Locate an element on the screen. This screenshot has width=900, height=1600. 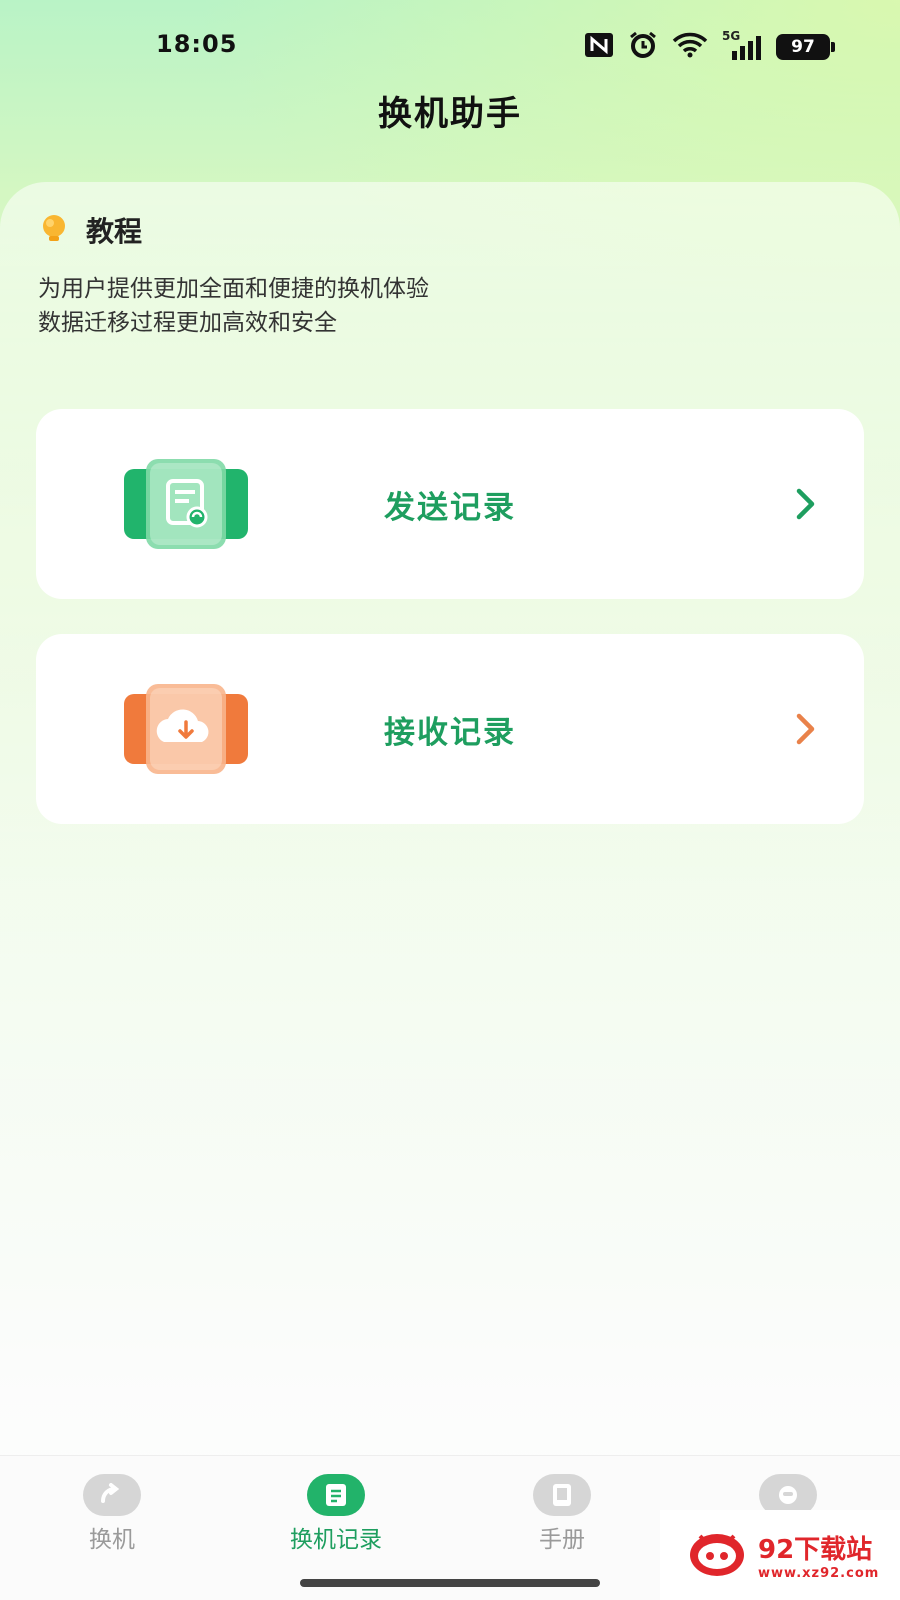
watermark-url: www.xz92.com is located at coordinates (819, 1573).